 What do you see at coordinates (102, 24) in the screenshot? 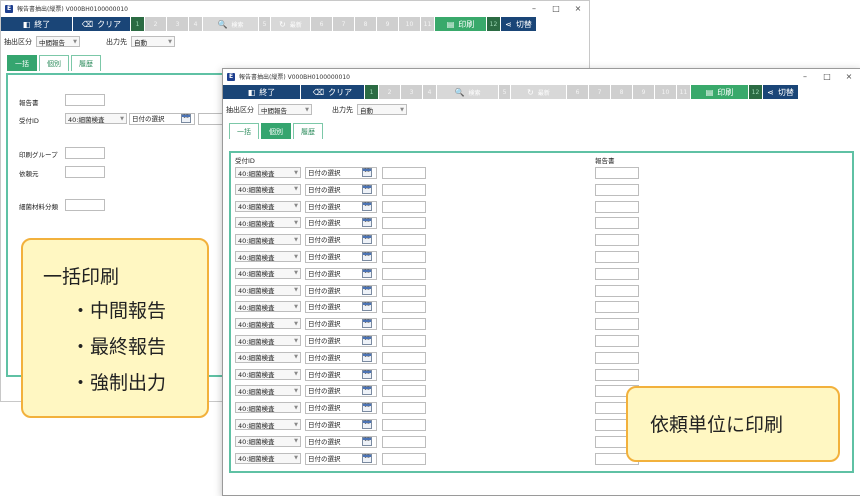
I see `clear-button: ⌫ クリア` at bounding box center [102, 24].